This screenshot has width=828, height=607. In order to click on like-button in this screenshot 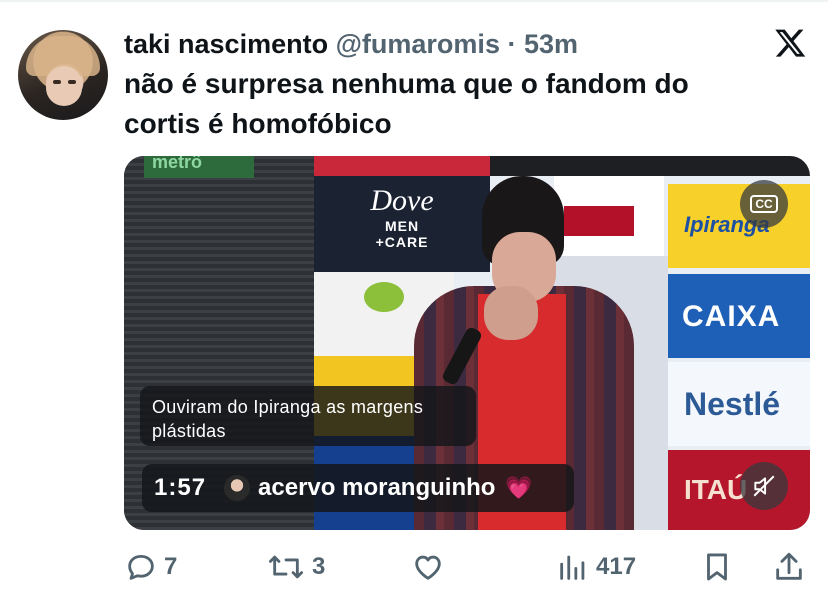, I will do `click(428, 567)`.